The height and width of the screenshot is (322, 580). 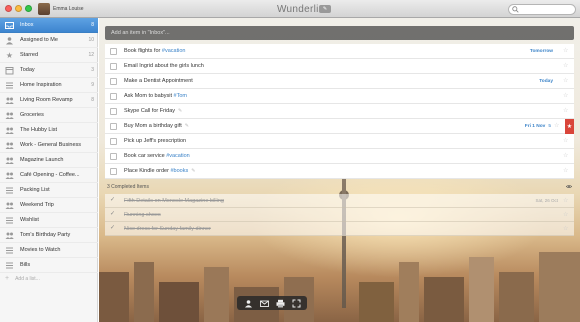 I want to click on completed-task-text: Running shoes, so click(x=343, y=215).